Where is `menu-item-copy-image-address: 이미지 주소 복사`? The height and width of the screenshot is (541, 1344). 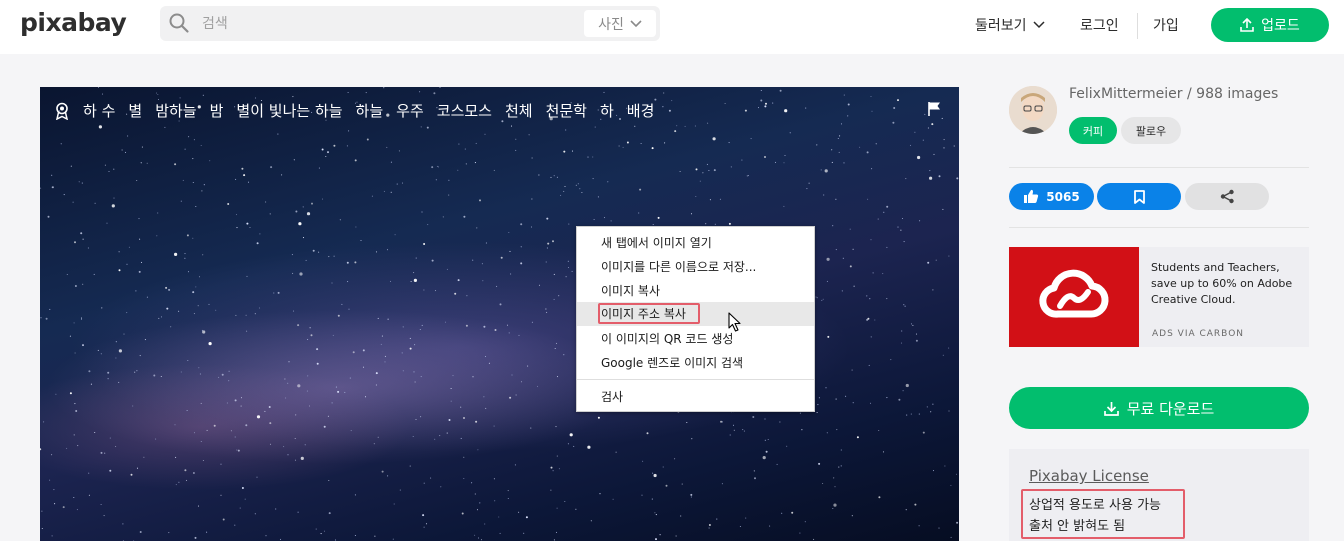 menu-item-copy-image-address: 이미지 주소 복사 is located at coordinates (695, 314).